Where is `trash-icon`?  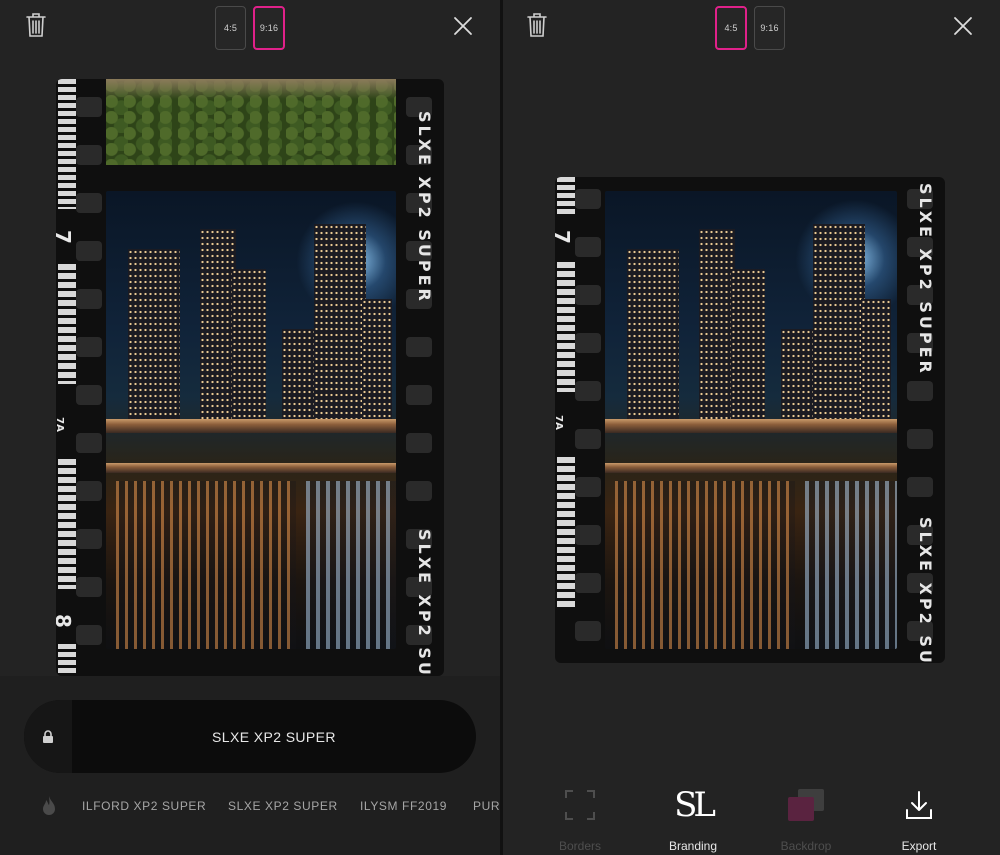 trash-icon is located at coordinates (36, 25).